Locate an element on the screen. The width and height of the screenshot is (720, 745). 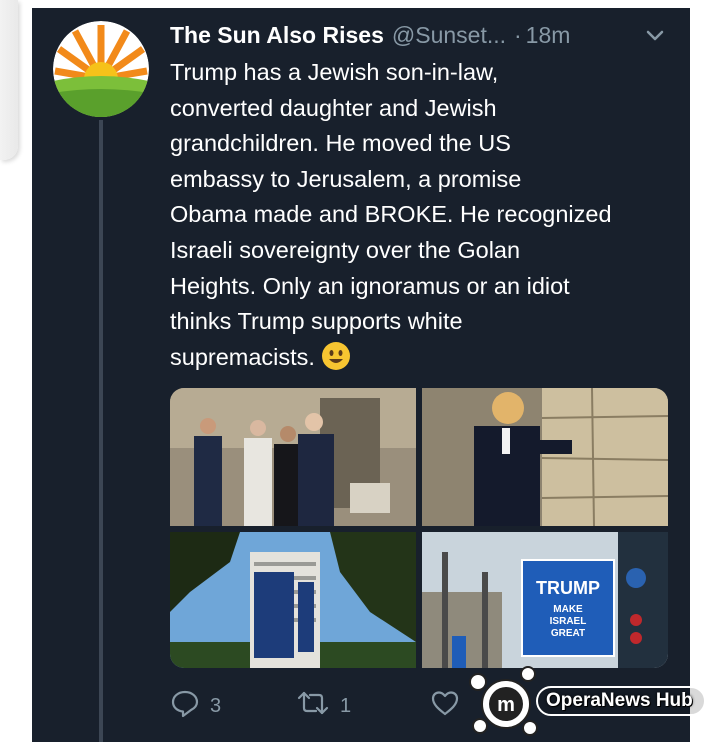
timestamp: 18m is located at coordinates (548, 35).